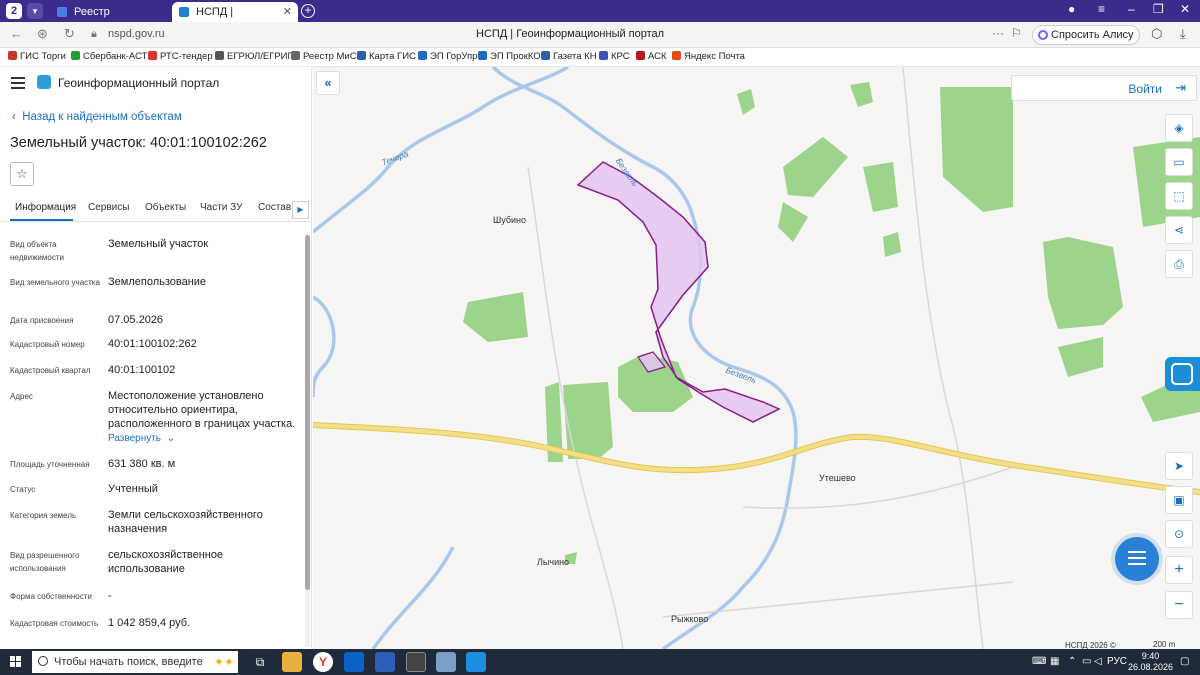 This screenshot has height=675, width=1200. Describe the element at coordinates (37, 56) in the screenshot. I see `bookmark-item: ГИС Торги` at that location.